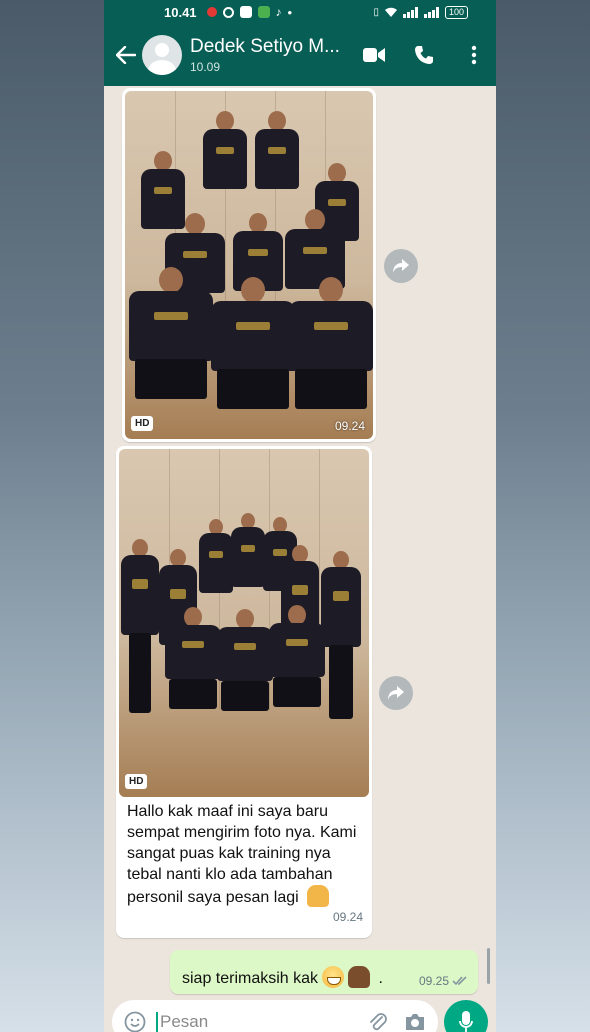 Image resolution: width=590 pixels, height=1032 pixels. I want to click on mic-button, so click(466, 1016).